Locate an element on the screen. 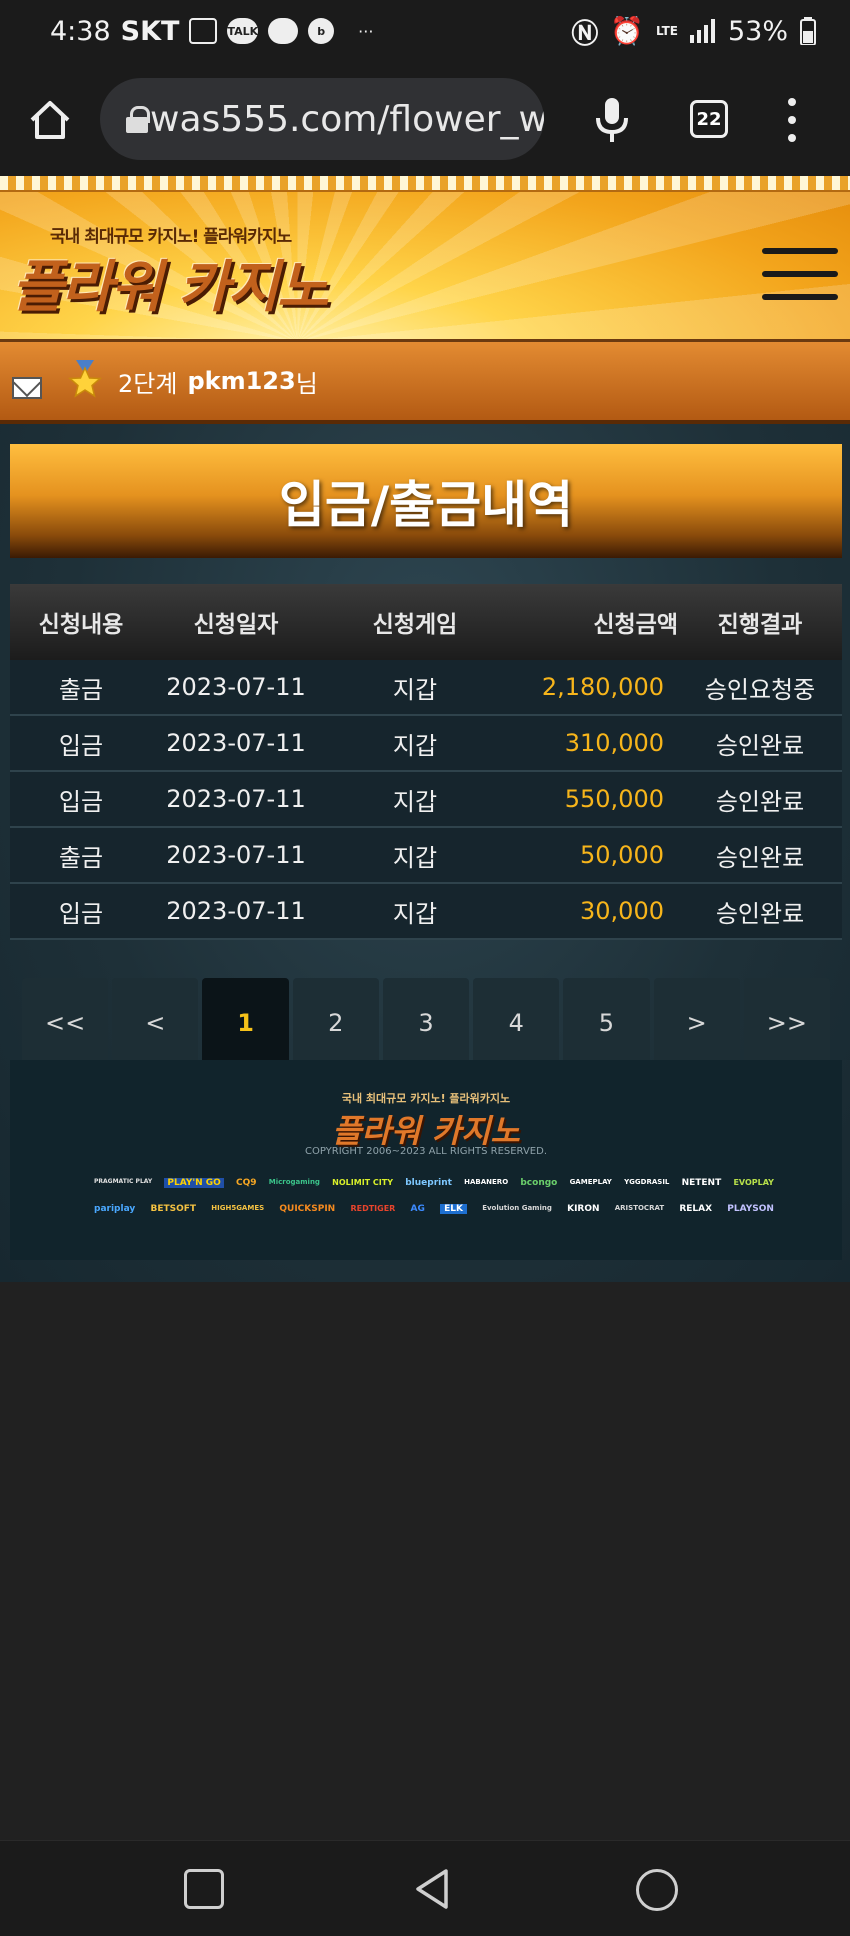 This screenshot has height=1936, width=850. home-icon is located at coordinates (50, 120).